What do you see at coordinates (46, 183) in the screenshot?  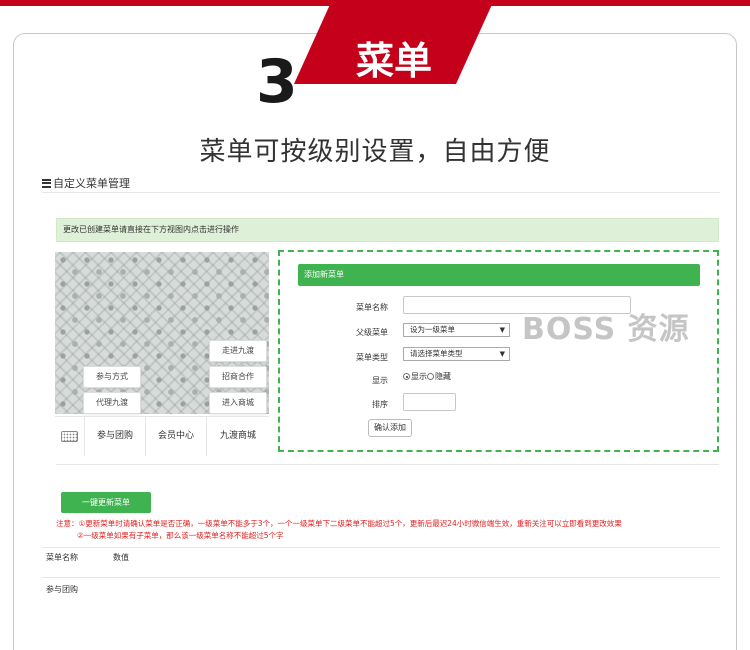 I see `list-icon` at bounding box center [46, 183].